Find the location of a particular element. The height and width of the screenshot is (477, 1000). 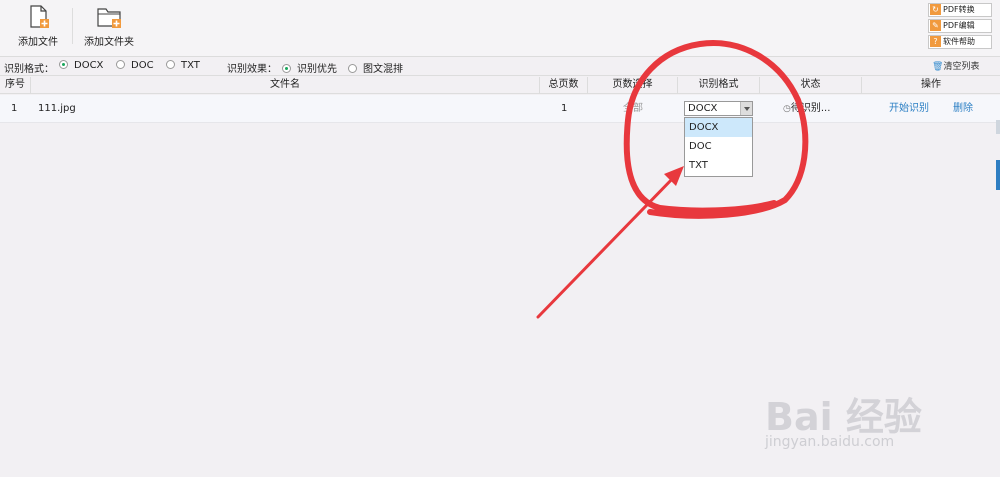

format-select: DOCX is located at coordinates (718, 108).